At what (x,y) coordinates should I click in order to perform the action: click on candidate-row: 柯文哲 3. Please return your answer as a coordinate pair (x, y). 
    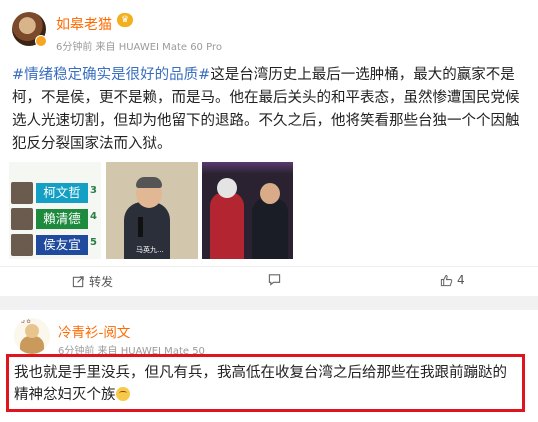
    Looking at the image, I should click on (55, 193).